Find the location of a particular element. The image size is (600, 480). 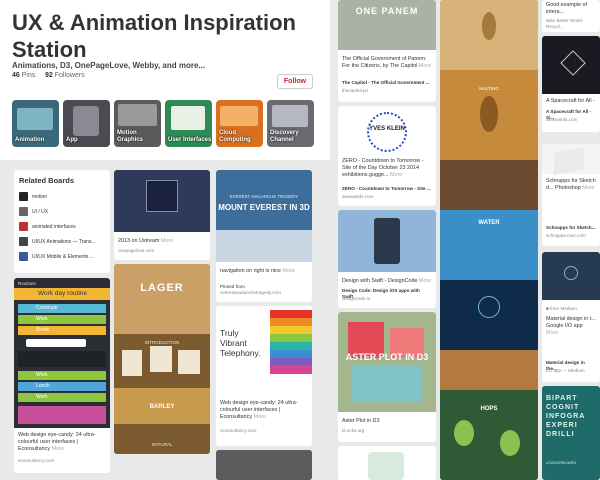

routine-app-label: Routines is located at coordinates (27, 283).